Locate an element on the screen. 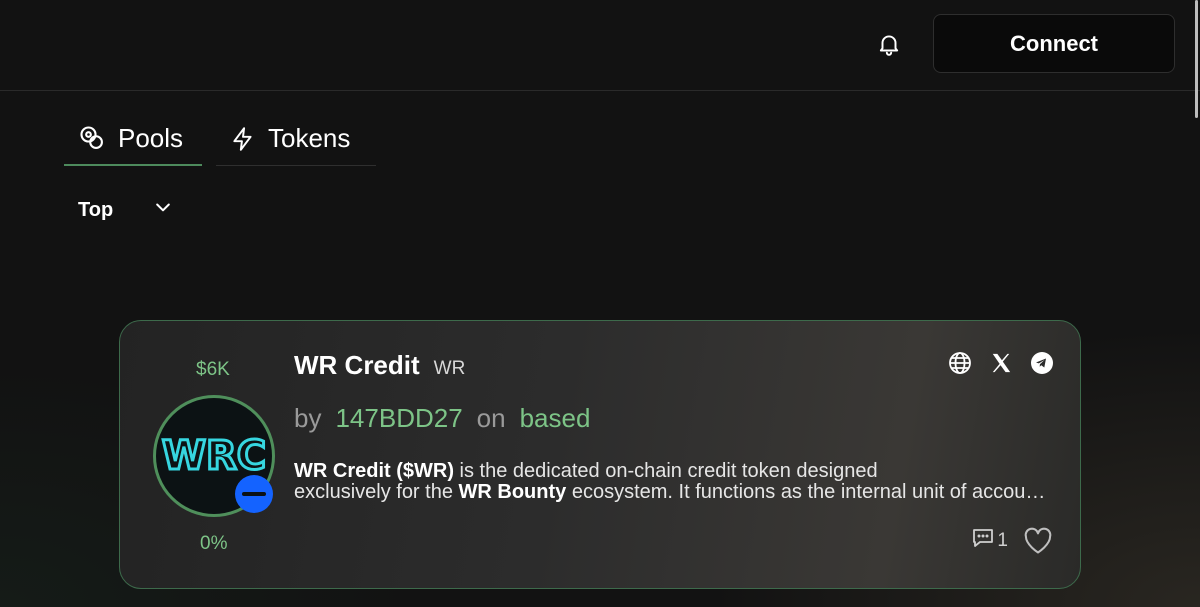 The image size is (1200, 607). chevron-down-icon is located at coordinates (163, 210).